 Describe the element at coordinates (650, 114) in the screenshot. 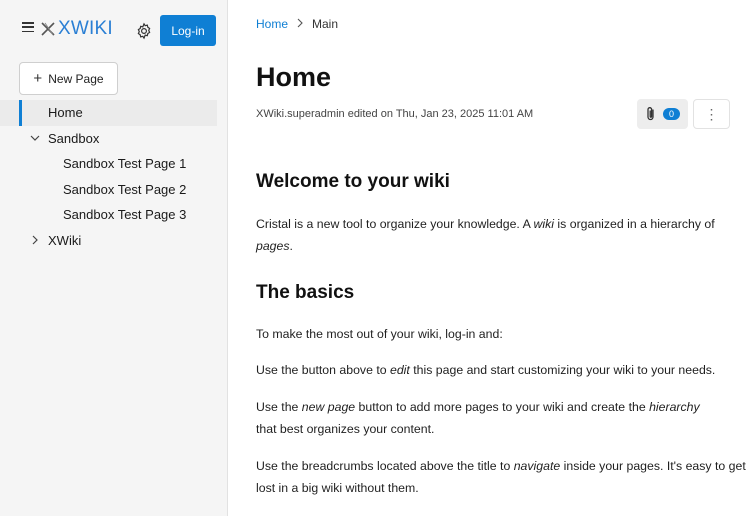

I see `paperclip-icon` at that location.